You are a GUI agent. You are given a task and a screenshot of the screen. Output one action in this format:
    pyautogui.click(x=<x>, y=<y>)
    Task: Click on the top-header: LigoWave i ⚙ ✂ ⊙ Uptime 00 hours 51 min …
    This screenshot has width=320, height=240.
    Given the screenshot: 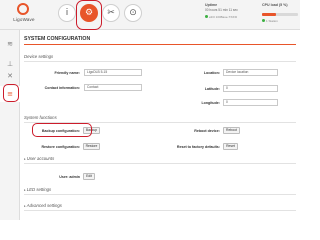 What is the action you would take?
    pyautogui.click(x=150, y=15)
    